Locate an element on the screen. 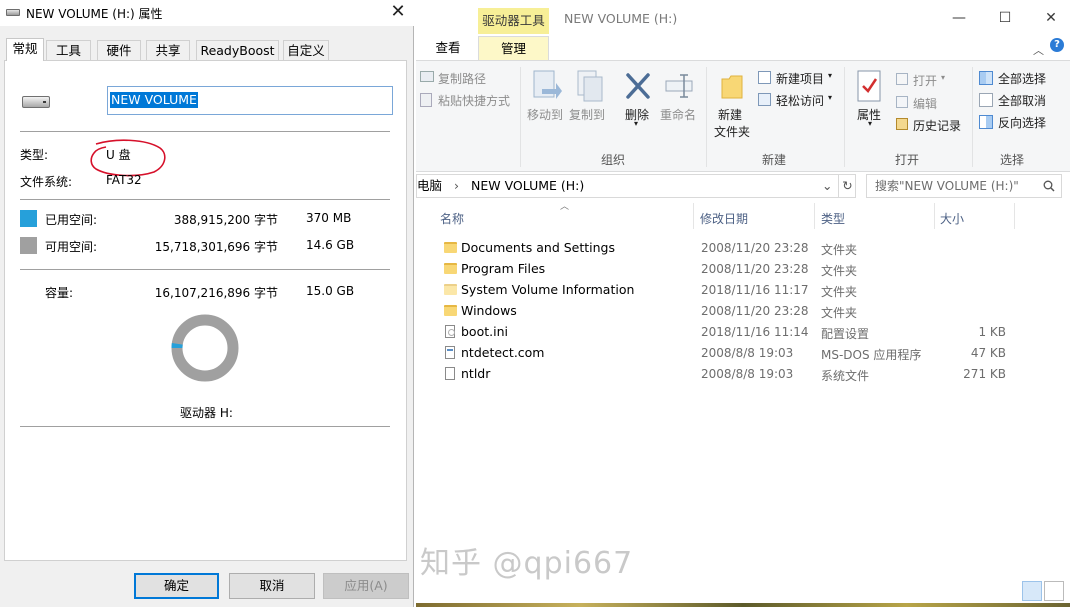  drive-letter-label: 驱动器 H: is located at coordinates (206, 413).